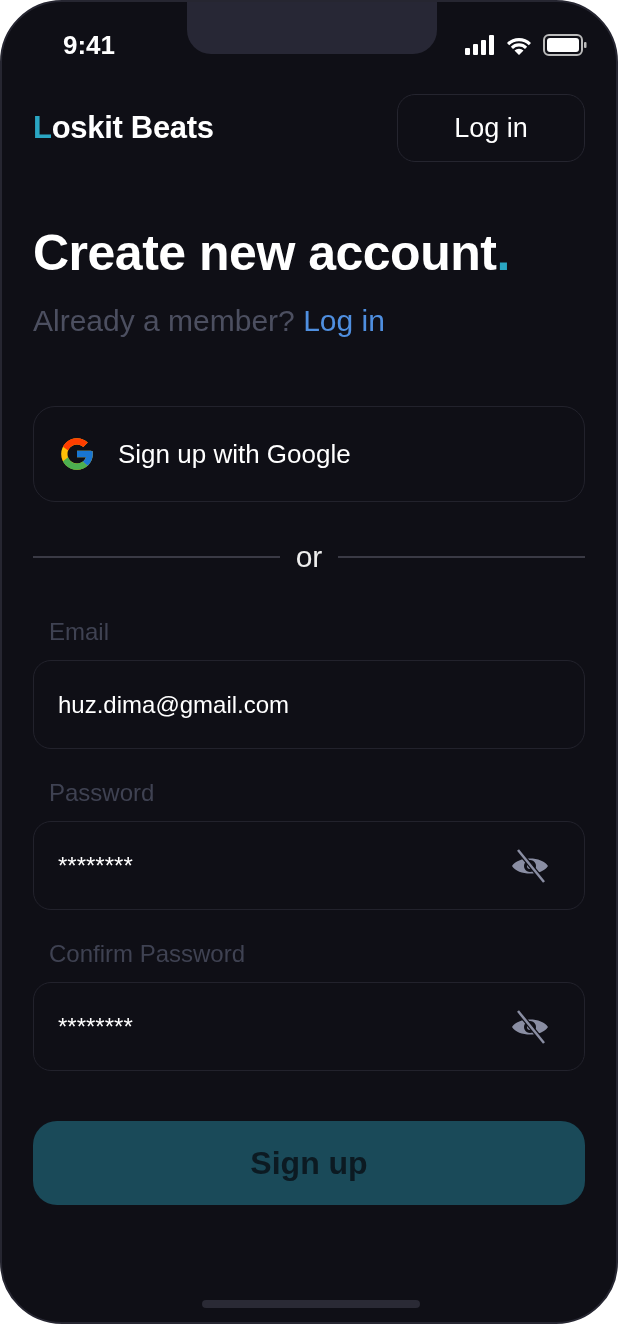 Image resolution: width=618 pixels, height=1324 pixels. What do you see at coordinates (309, 557) in the screenshot?
I see `divider-text: or` at bounding box center [309, 557].